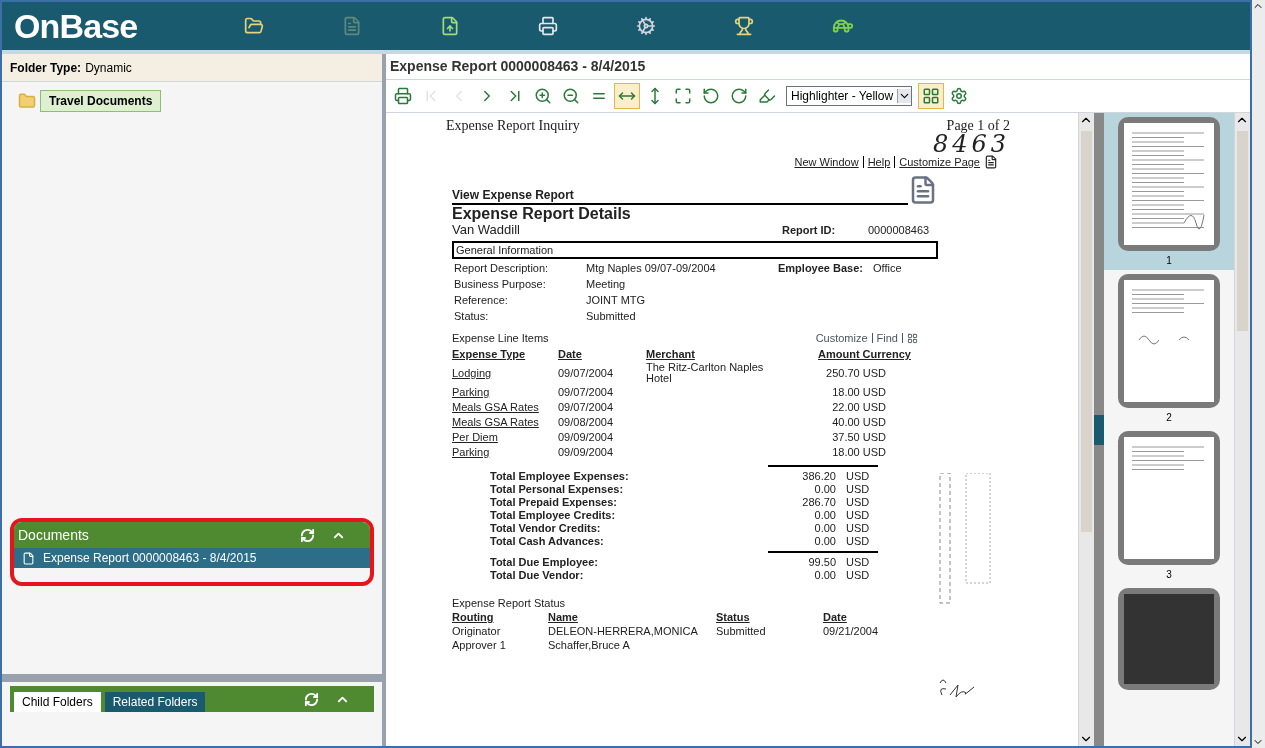 This screenshot has width=1265, height=748. I want to click on upload-icon, so click(450, 26).